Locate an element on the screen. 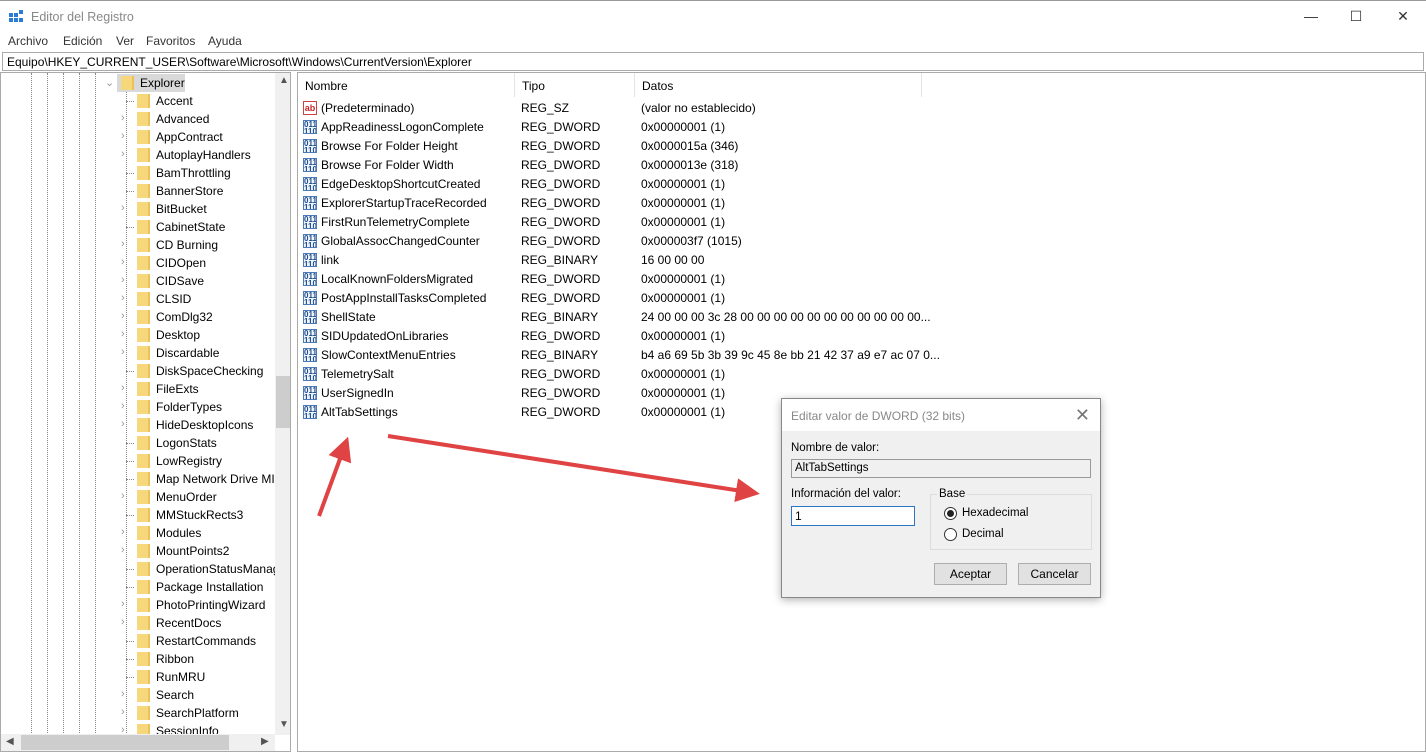  tree-item: Map Network Drive MI is located at coordinates (138, 479).